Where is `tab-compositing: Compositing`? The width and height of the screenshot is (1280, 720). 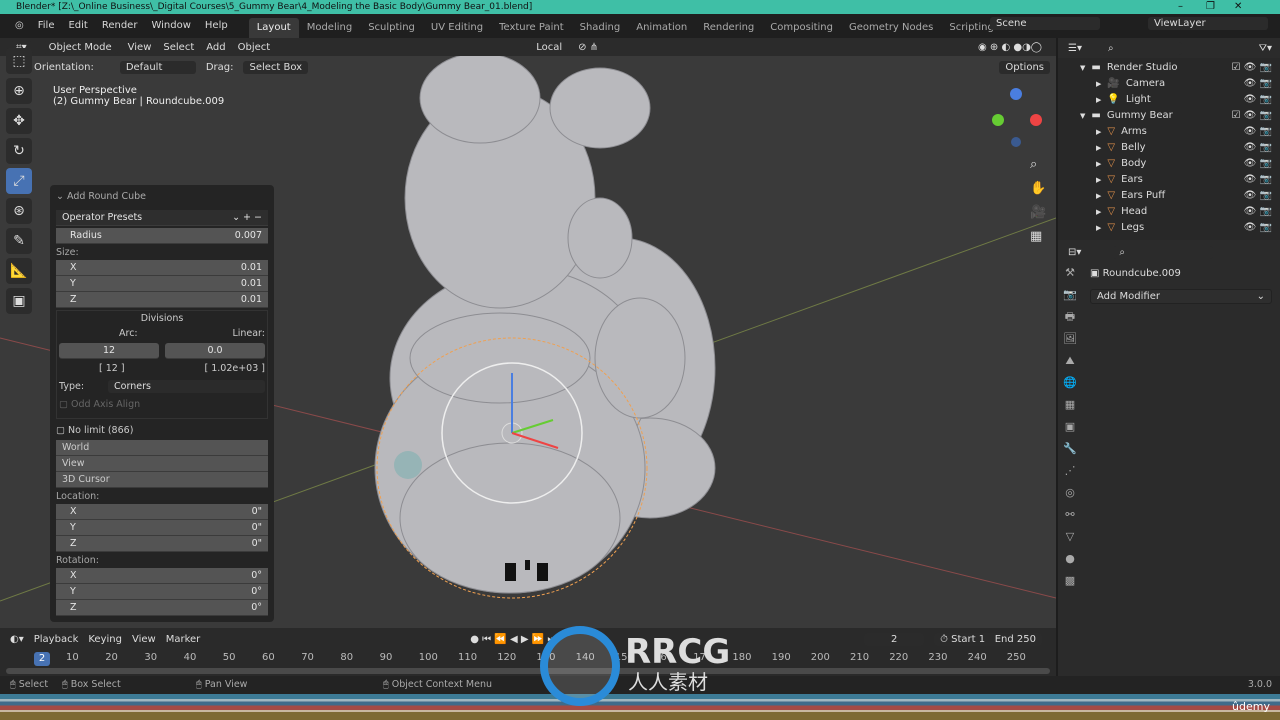
tab-compositing: Compositing is located at coordinates (801, 28).